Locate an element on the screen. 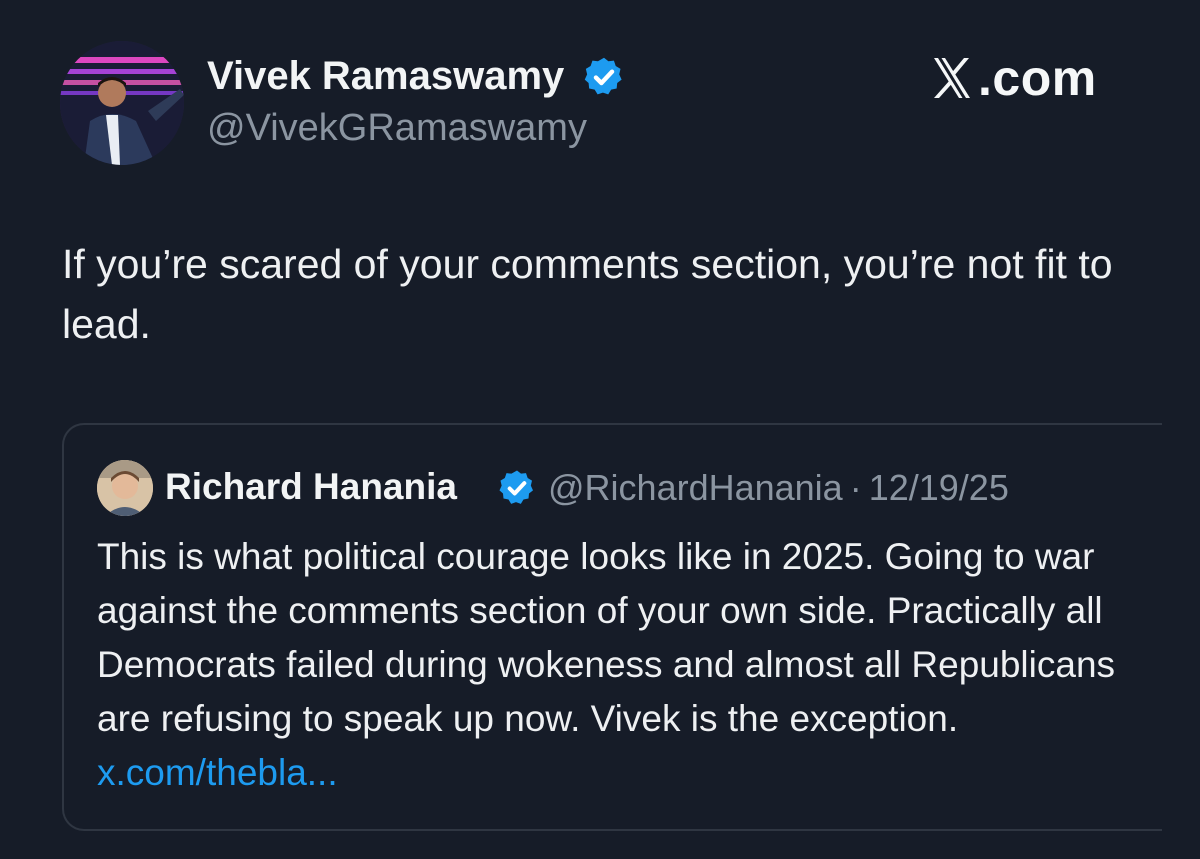 This screenshot has height=859, width=1200. quoted-avatar-image is located at coordinates (125, 488).